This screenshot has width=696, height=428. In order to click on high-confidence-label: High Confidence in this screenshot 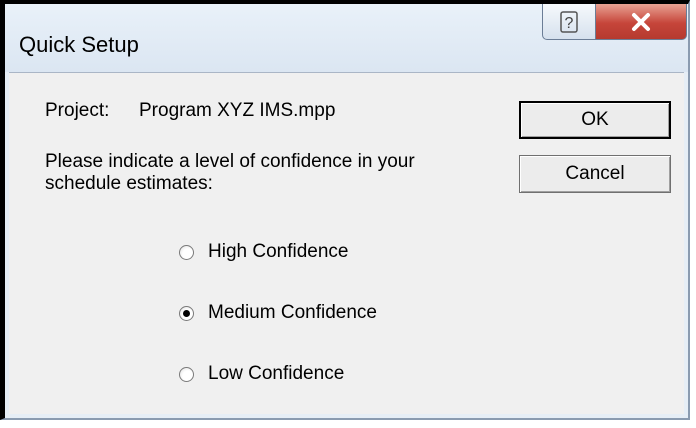, I will do `click(278, 252)`.